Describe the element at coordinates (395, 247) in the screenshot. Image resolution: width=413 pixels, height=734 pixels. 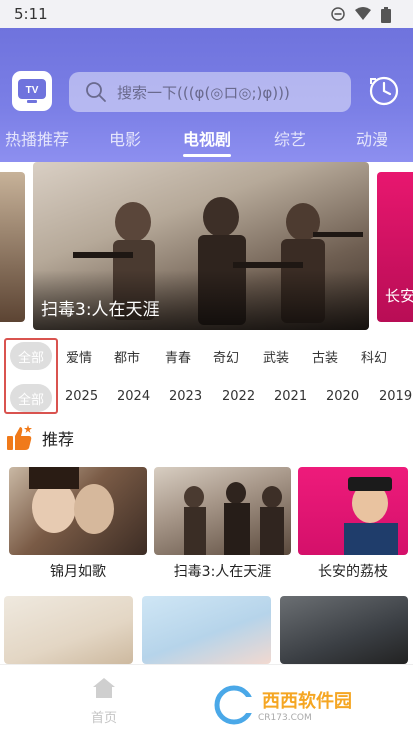
I see `banner-next: 长安` at that location.